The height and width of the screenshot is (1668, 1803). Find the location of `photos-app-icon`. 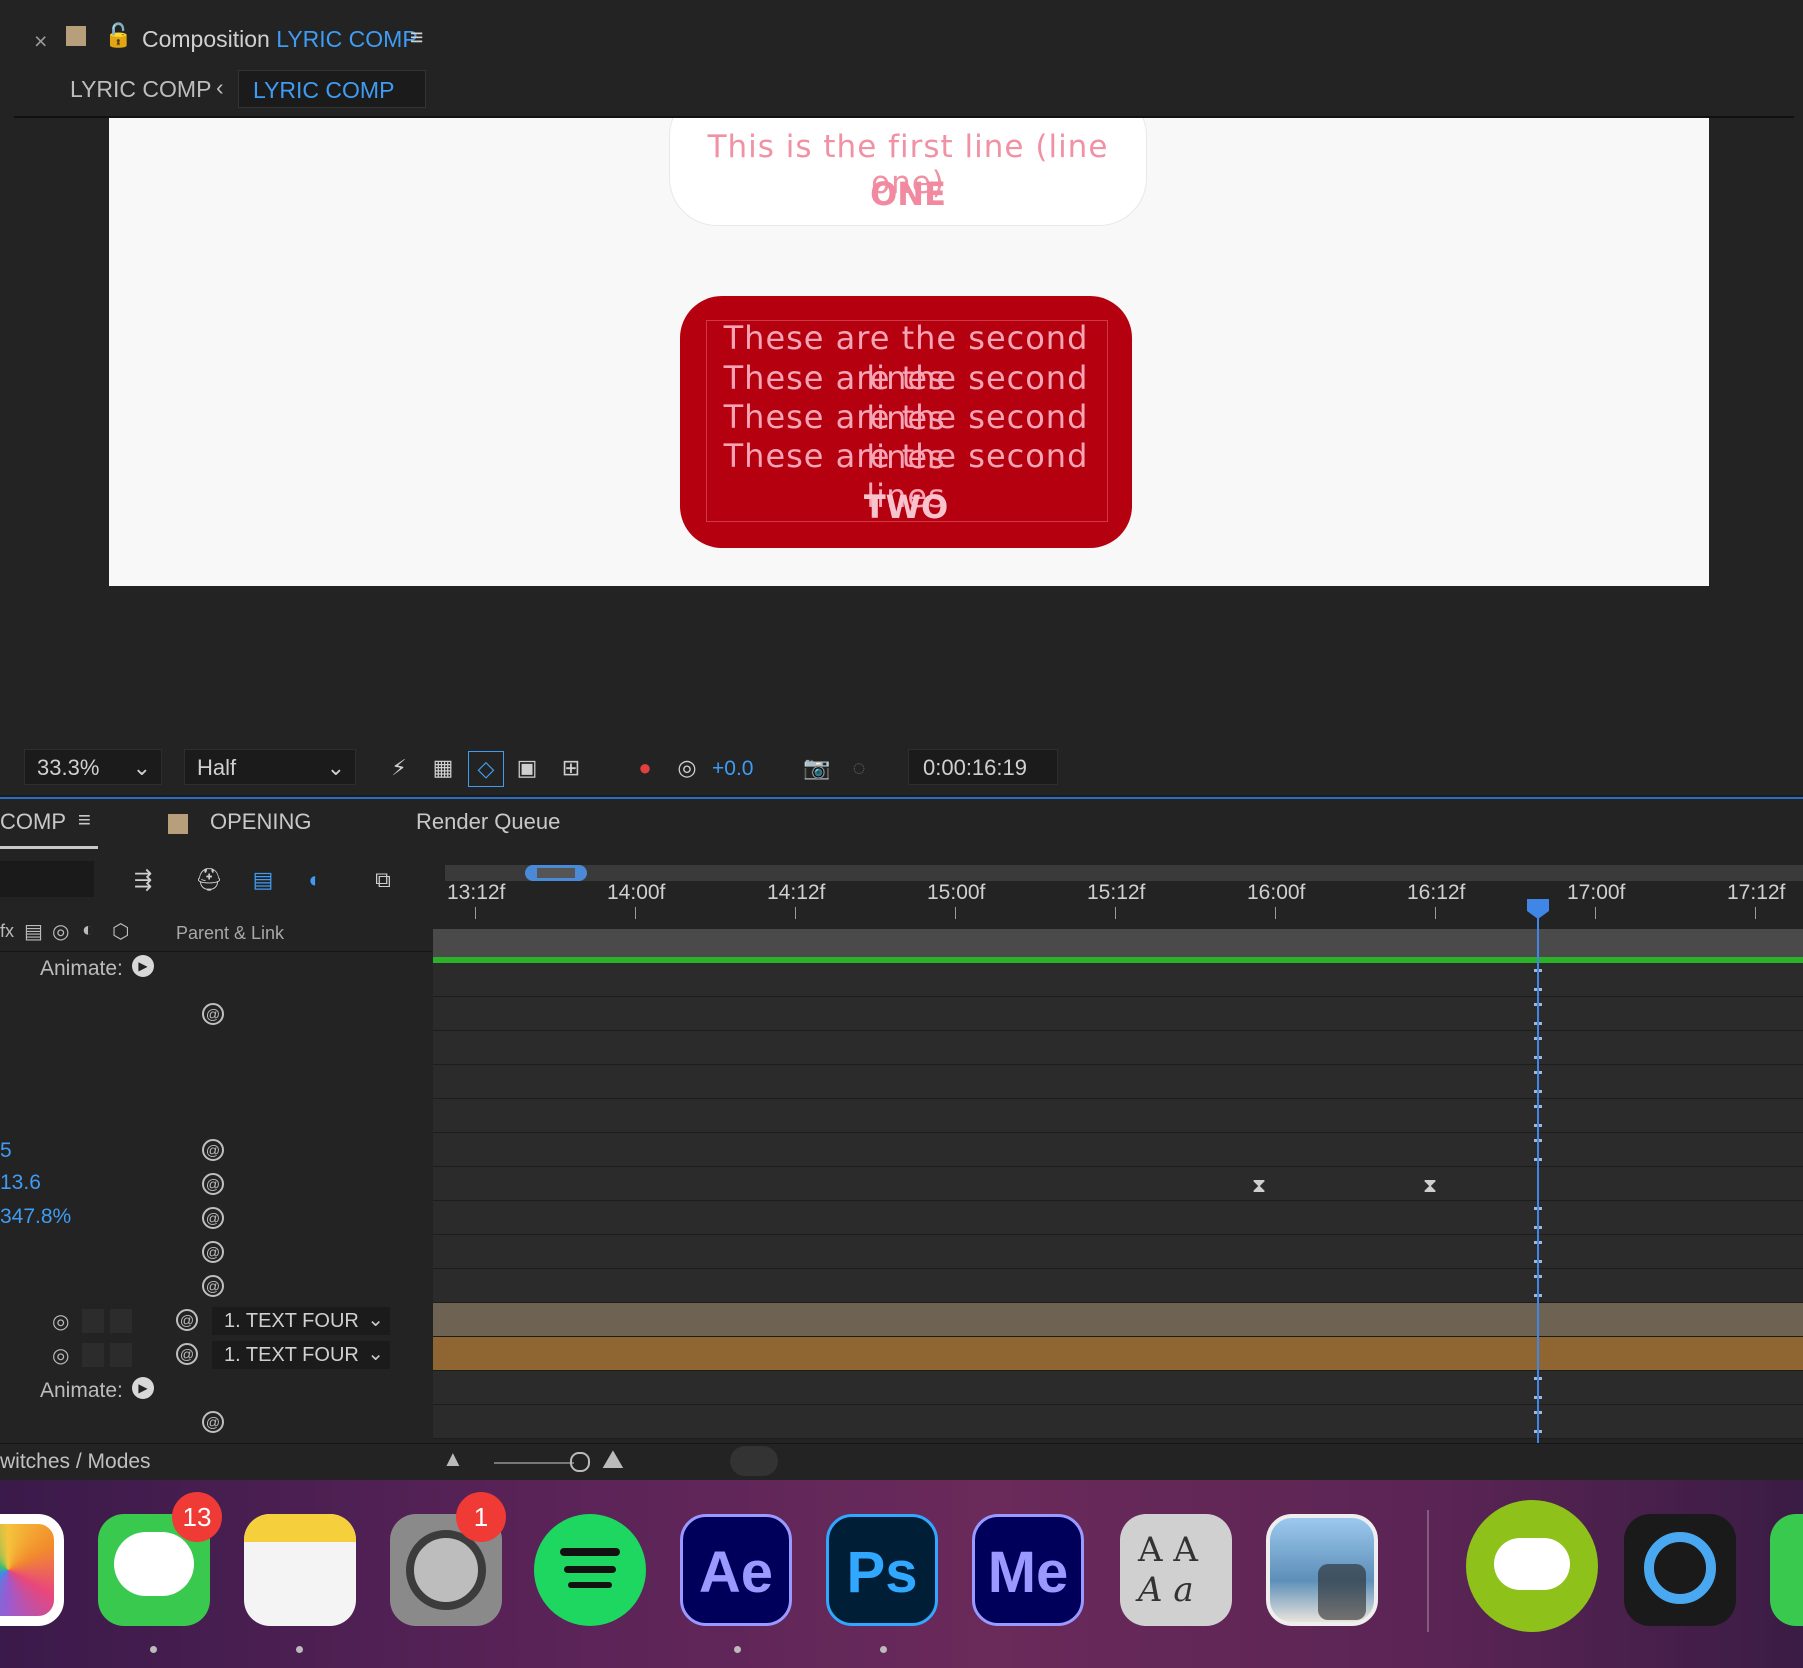

photos-app-icon is located at coordinates (32, 1570).